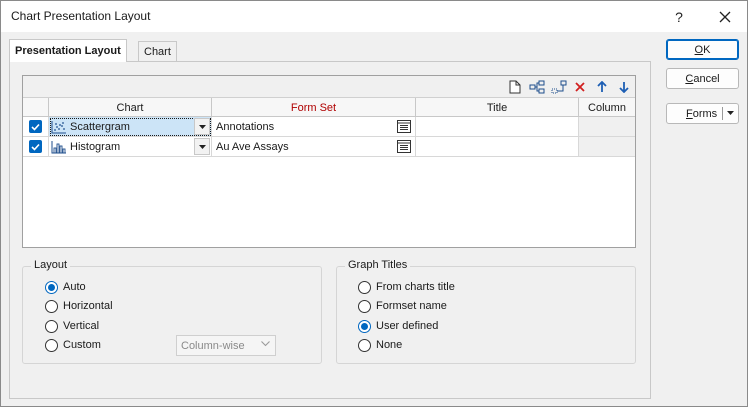 The height and width of the screenshot is (407, 748). I want to click on append-row-icon, so click(559, 87).